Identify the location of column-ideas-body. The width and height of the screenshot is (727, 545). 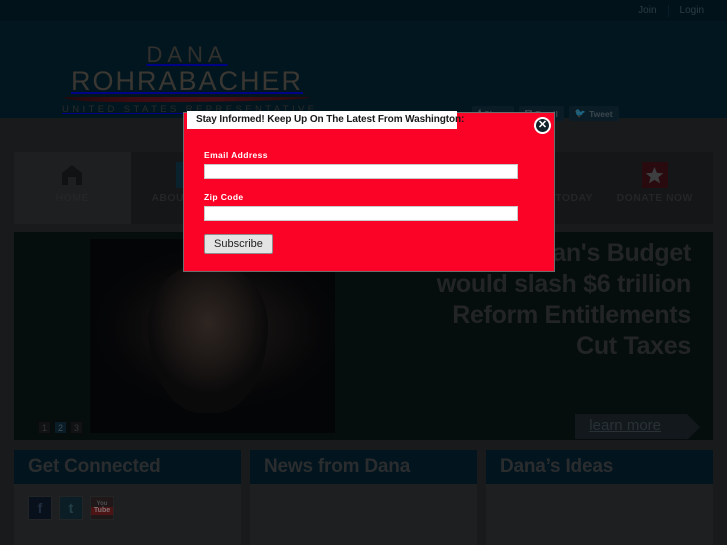
(599, 496).